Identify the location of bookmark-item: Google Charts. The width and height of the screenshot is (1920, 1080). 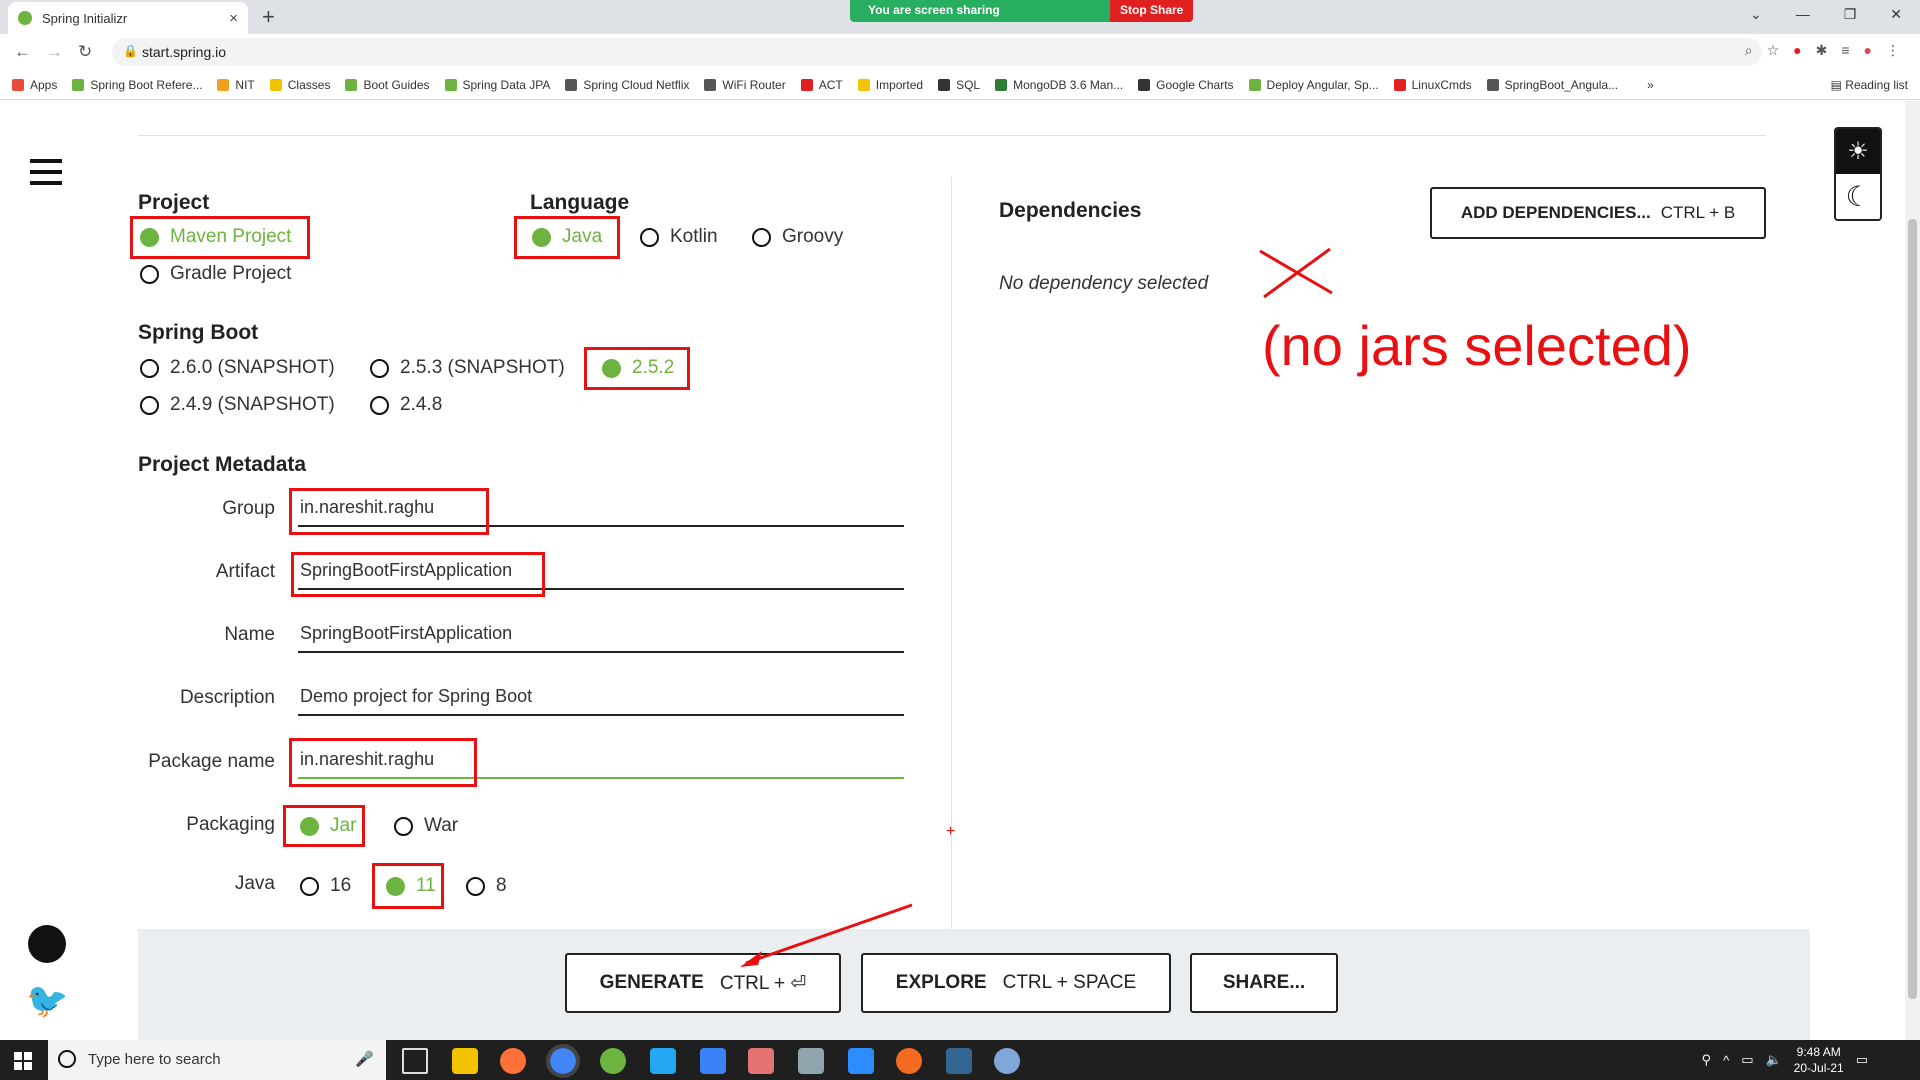
(1186, 85).